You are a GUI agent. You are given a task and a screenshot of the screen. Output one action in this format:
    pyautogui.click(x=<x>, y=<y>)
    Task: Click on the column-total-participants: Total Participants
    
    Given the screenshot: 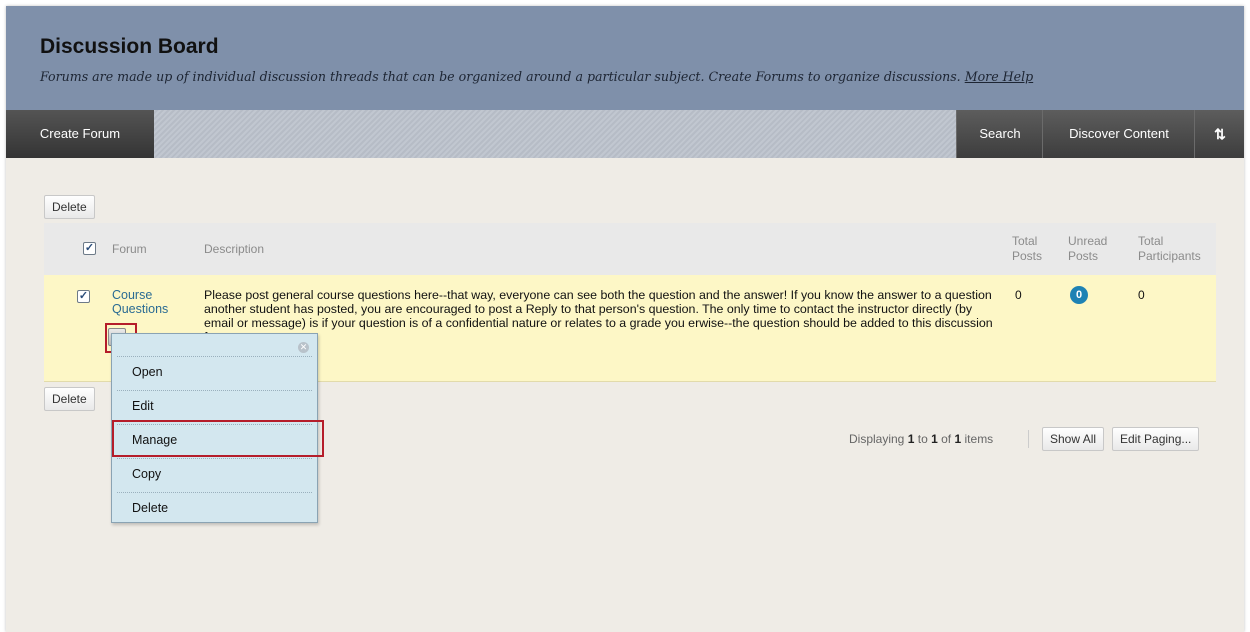 What is the action you would take?
    pyautogui.click(x=1178, y=249)
    